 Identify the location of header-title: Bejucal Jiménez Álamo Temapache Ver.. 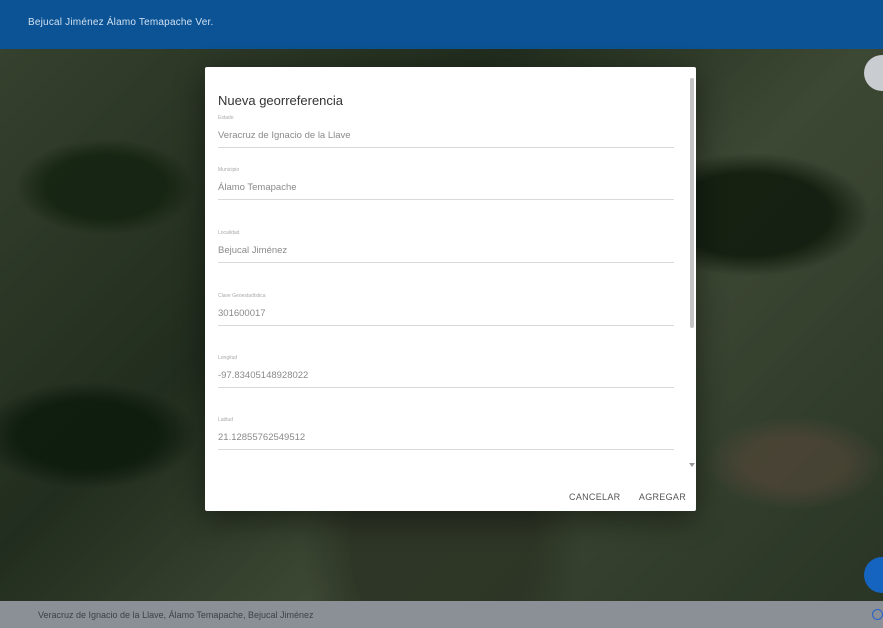
(121, 22).